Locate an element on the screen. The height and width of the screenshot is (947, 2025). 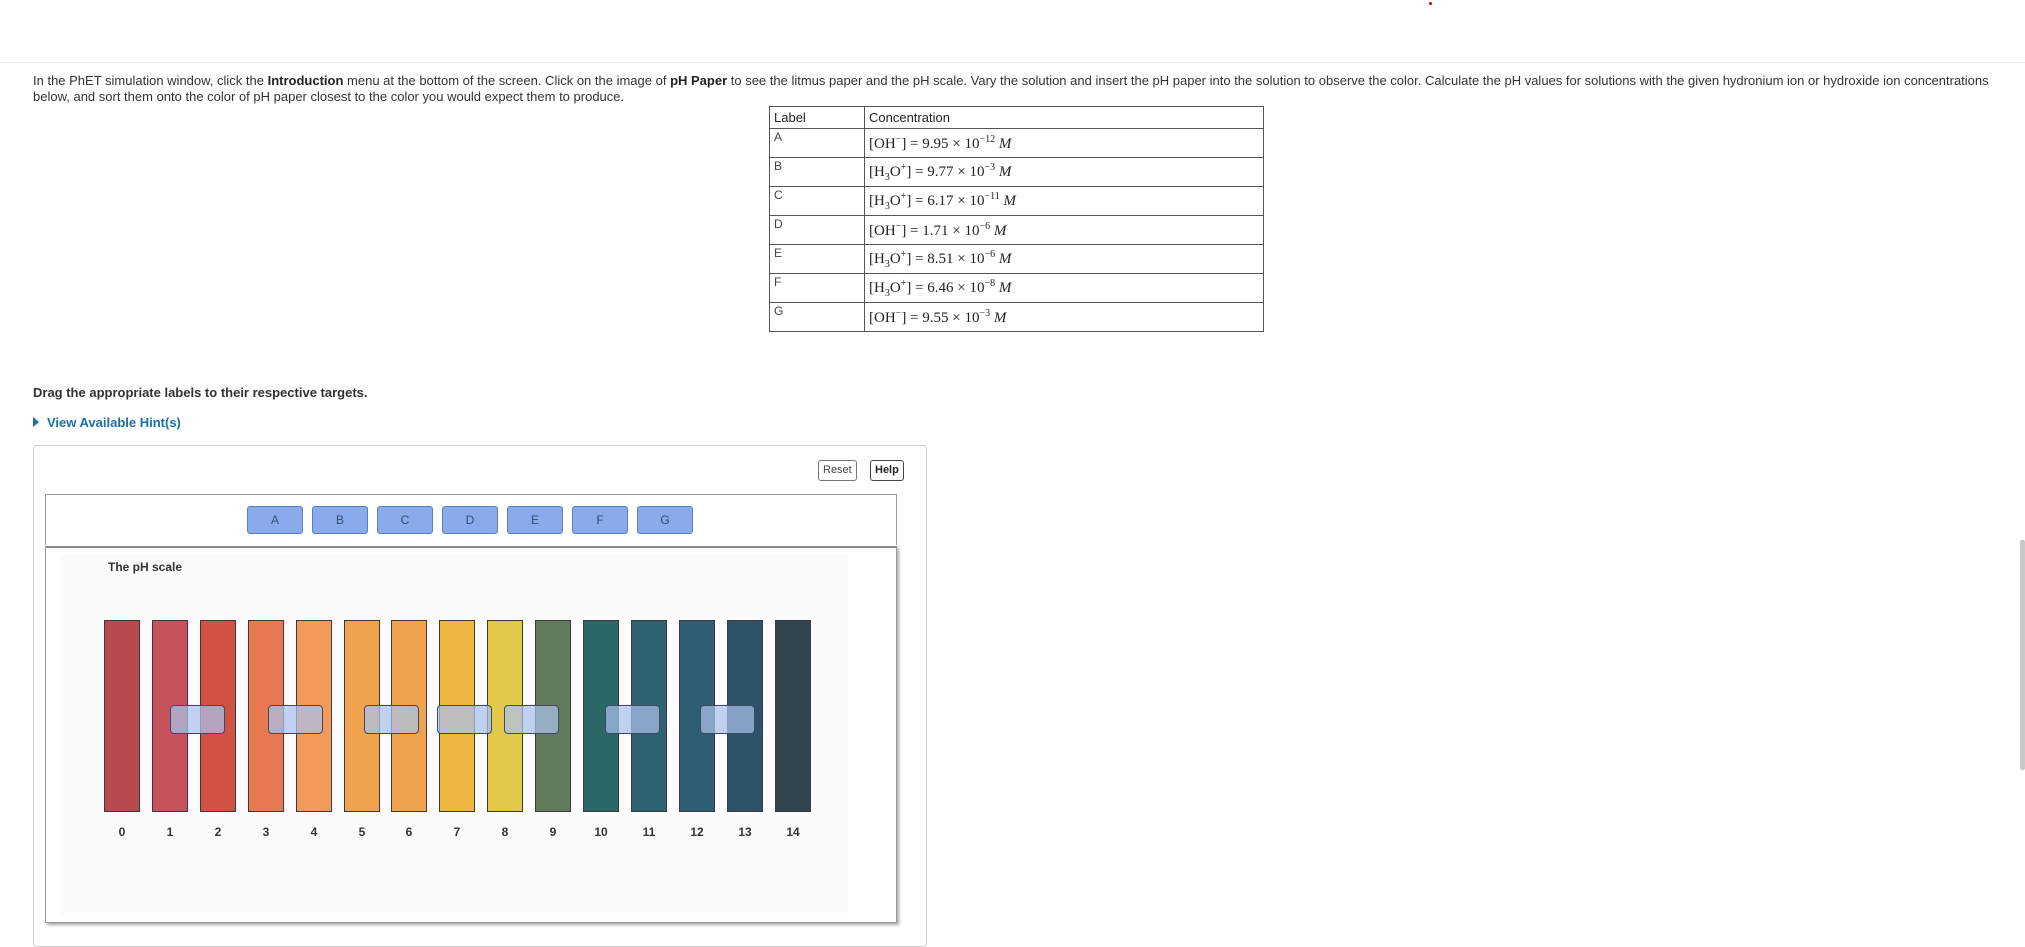
row-label: A is located at coordinates (817, 143).